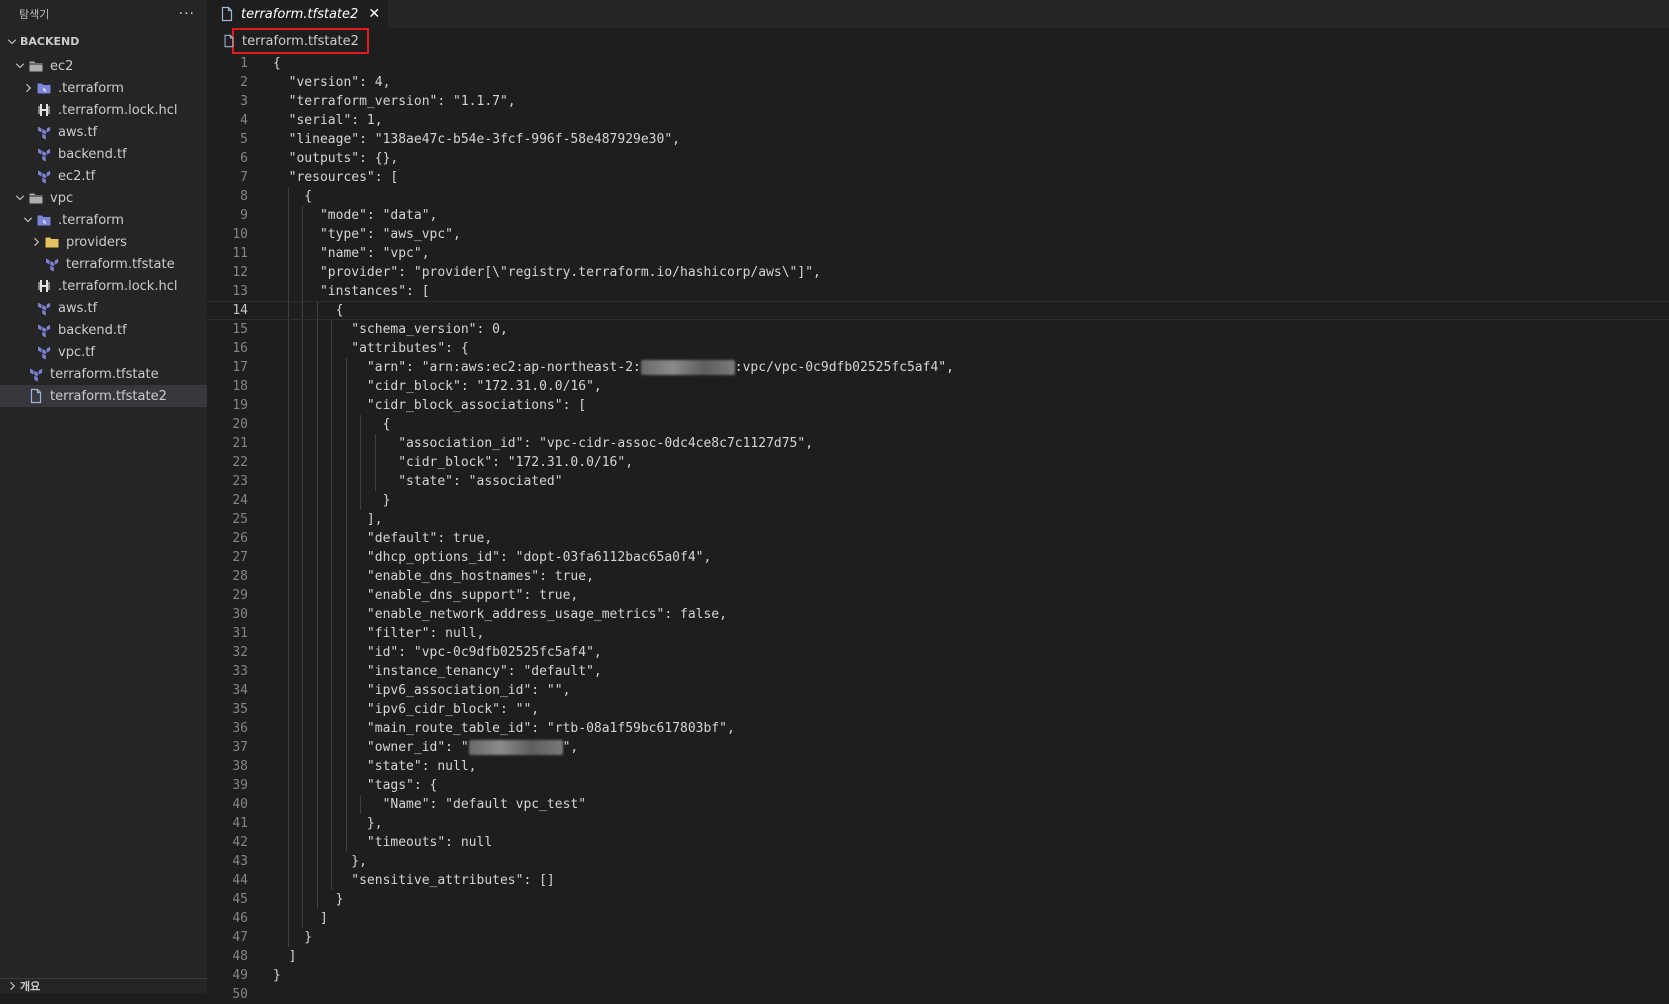  I want to click on workspace-section-header: BACKEND, so click(103, 41).